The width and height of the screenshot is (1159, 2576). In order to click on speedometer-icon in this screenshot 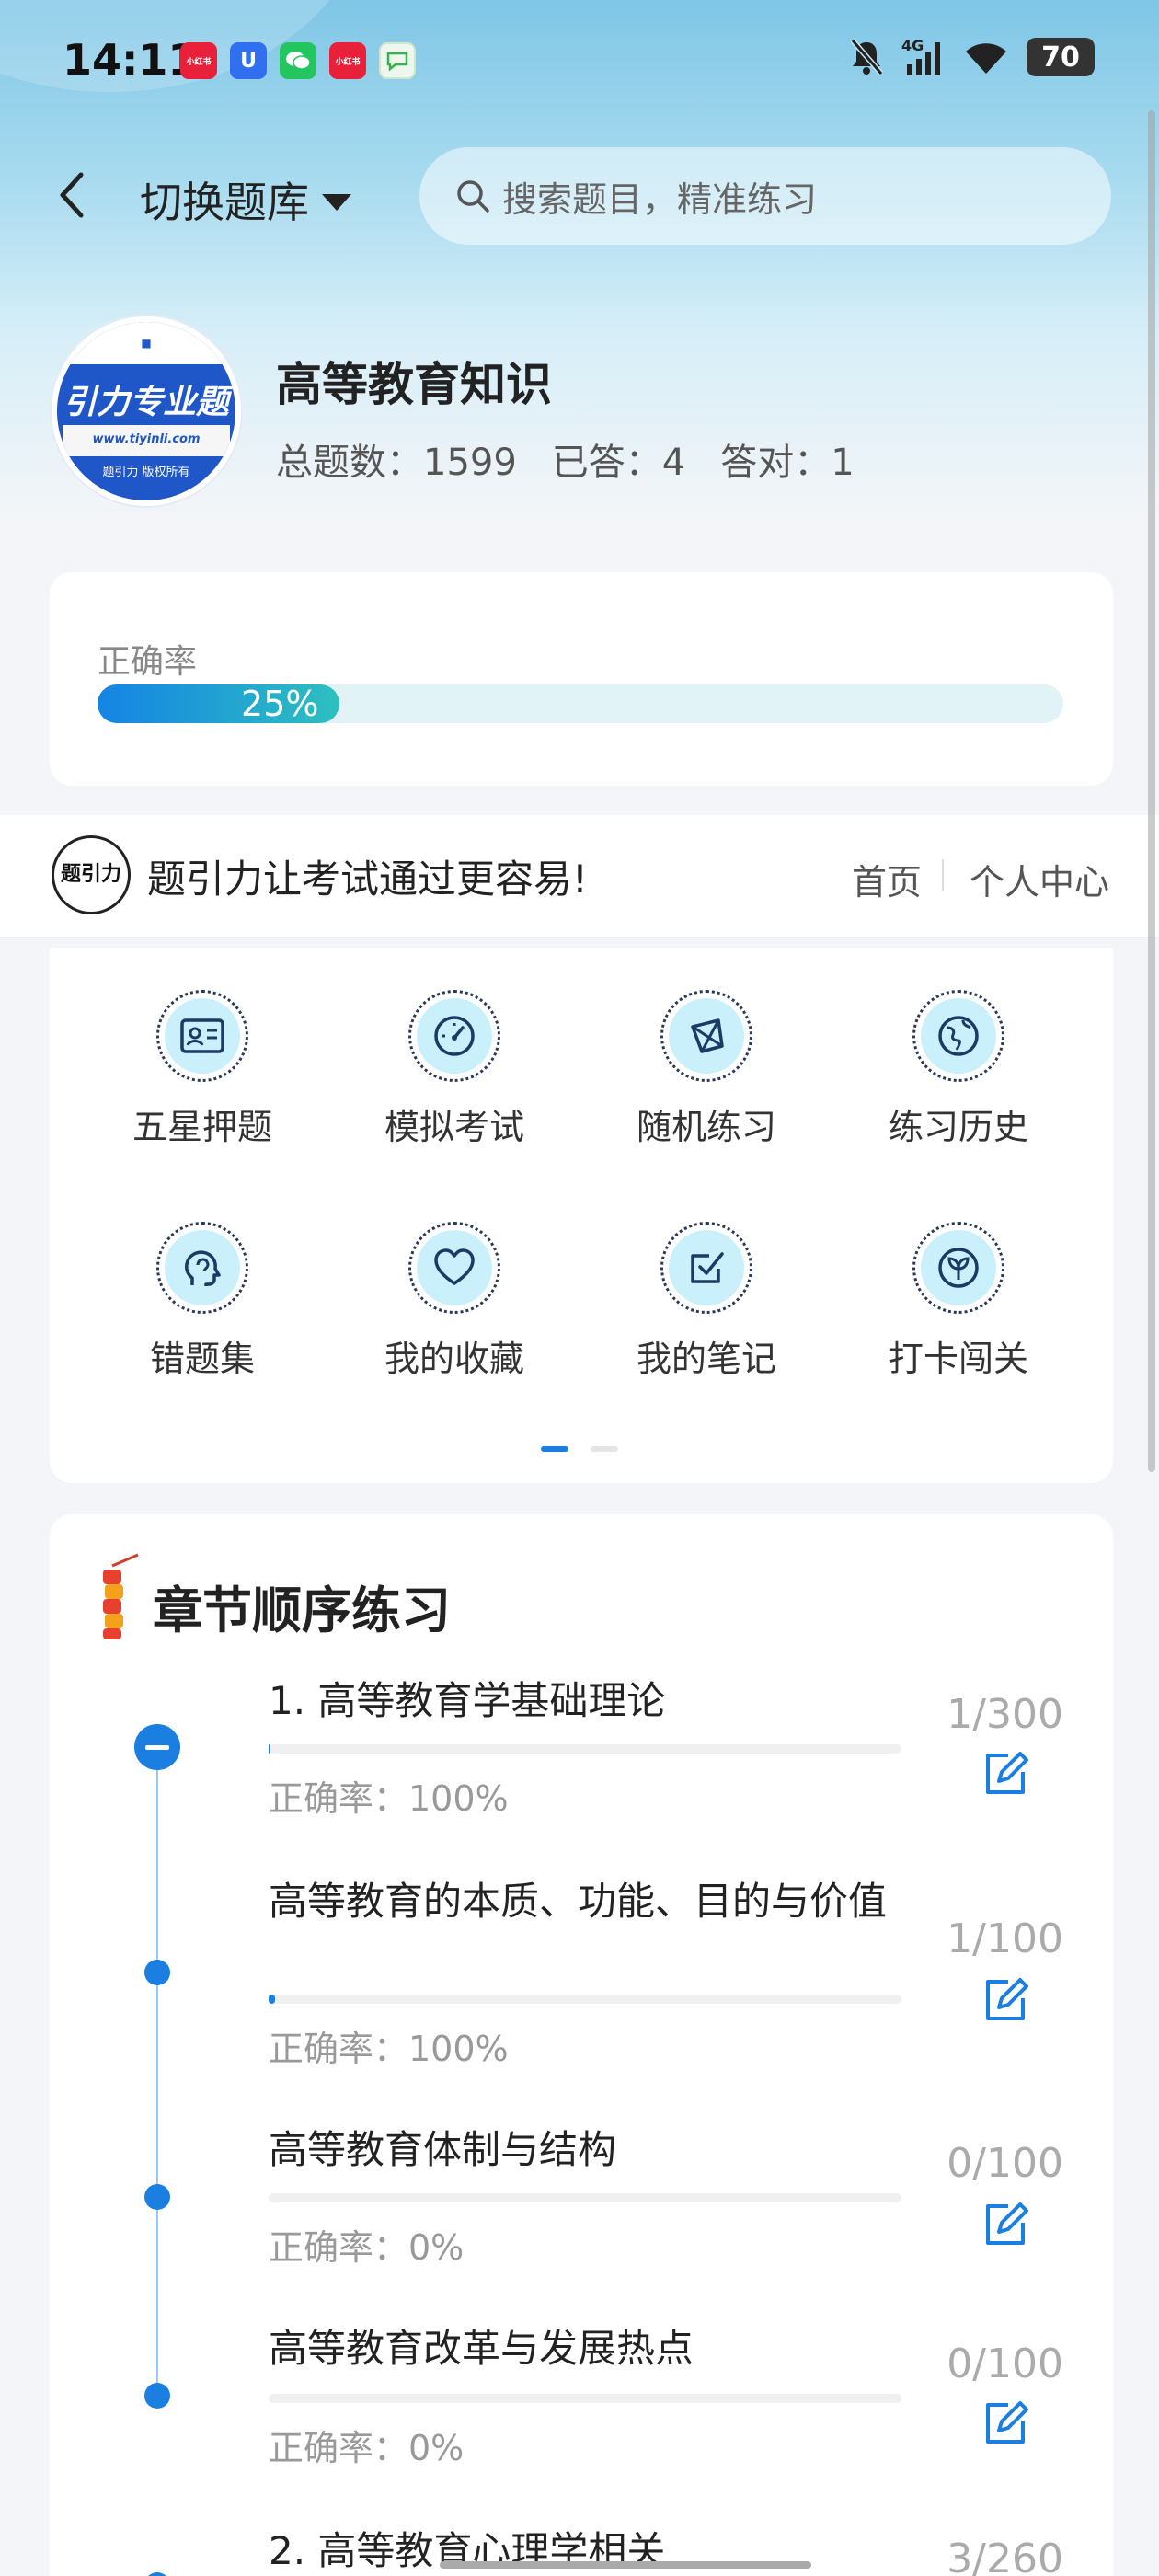, I will do `click(454, 1036)`.